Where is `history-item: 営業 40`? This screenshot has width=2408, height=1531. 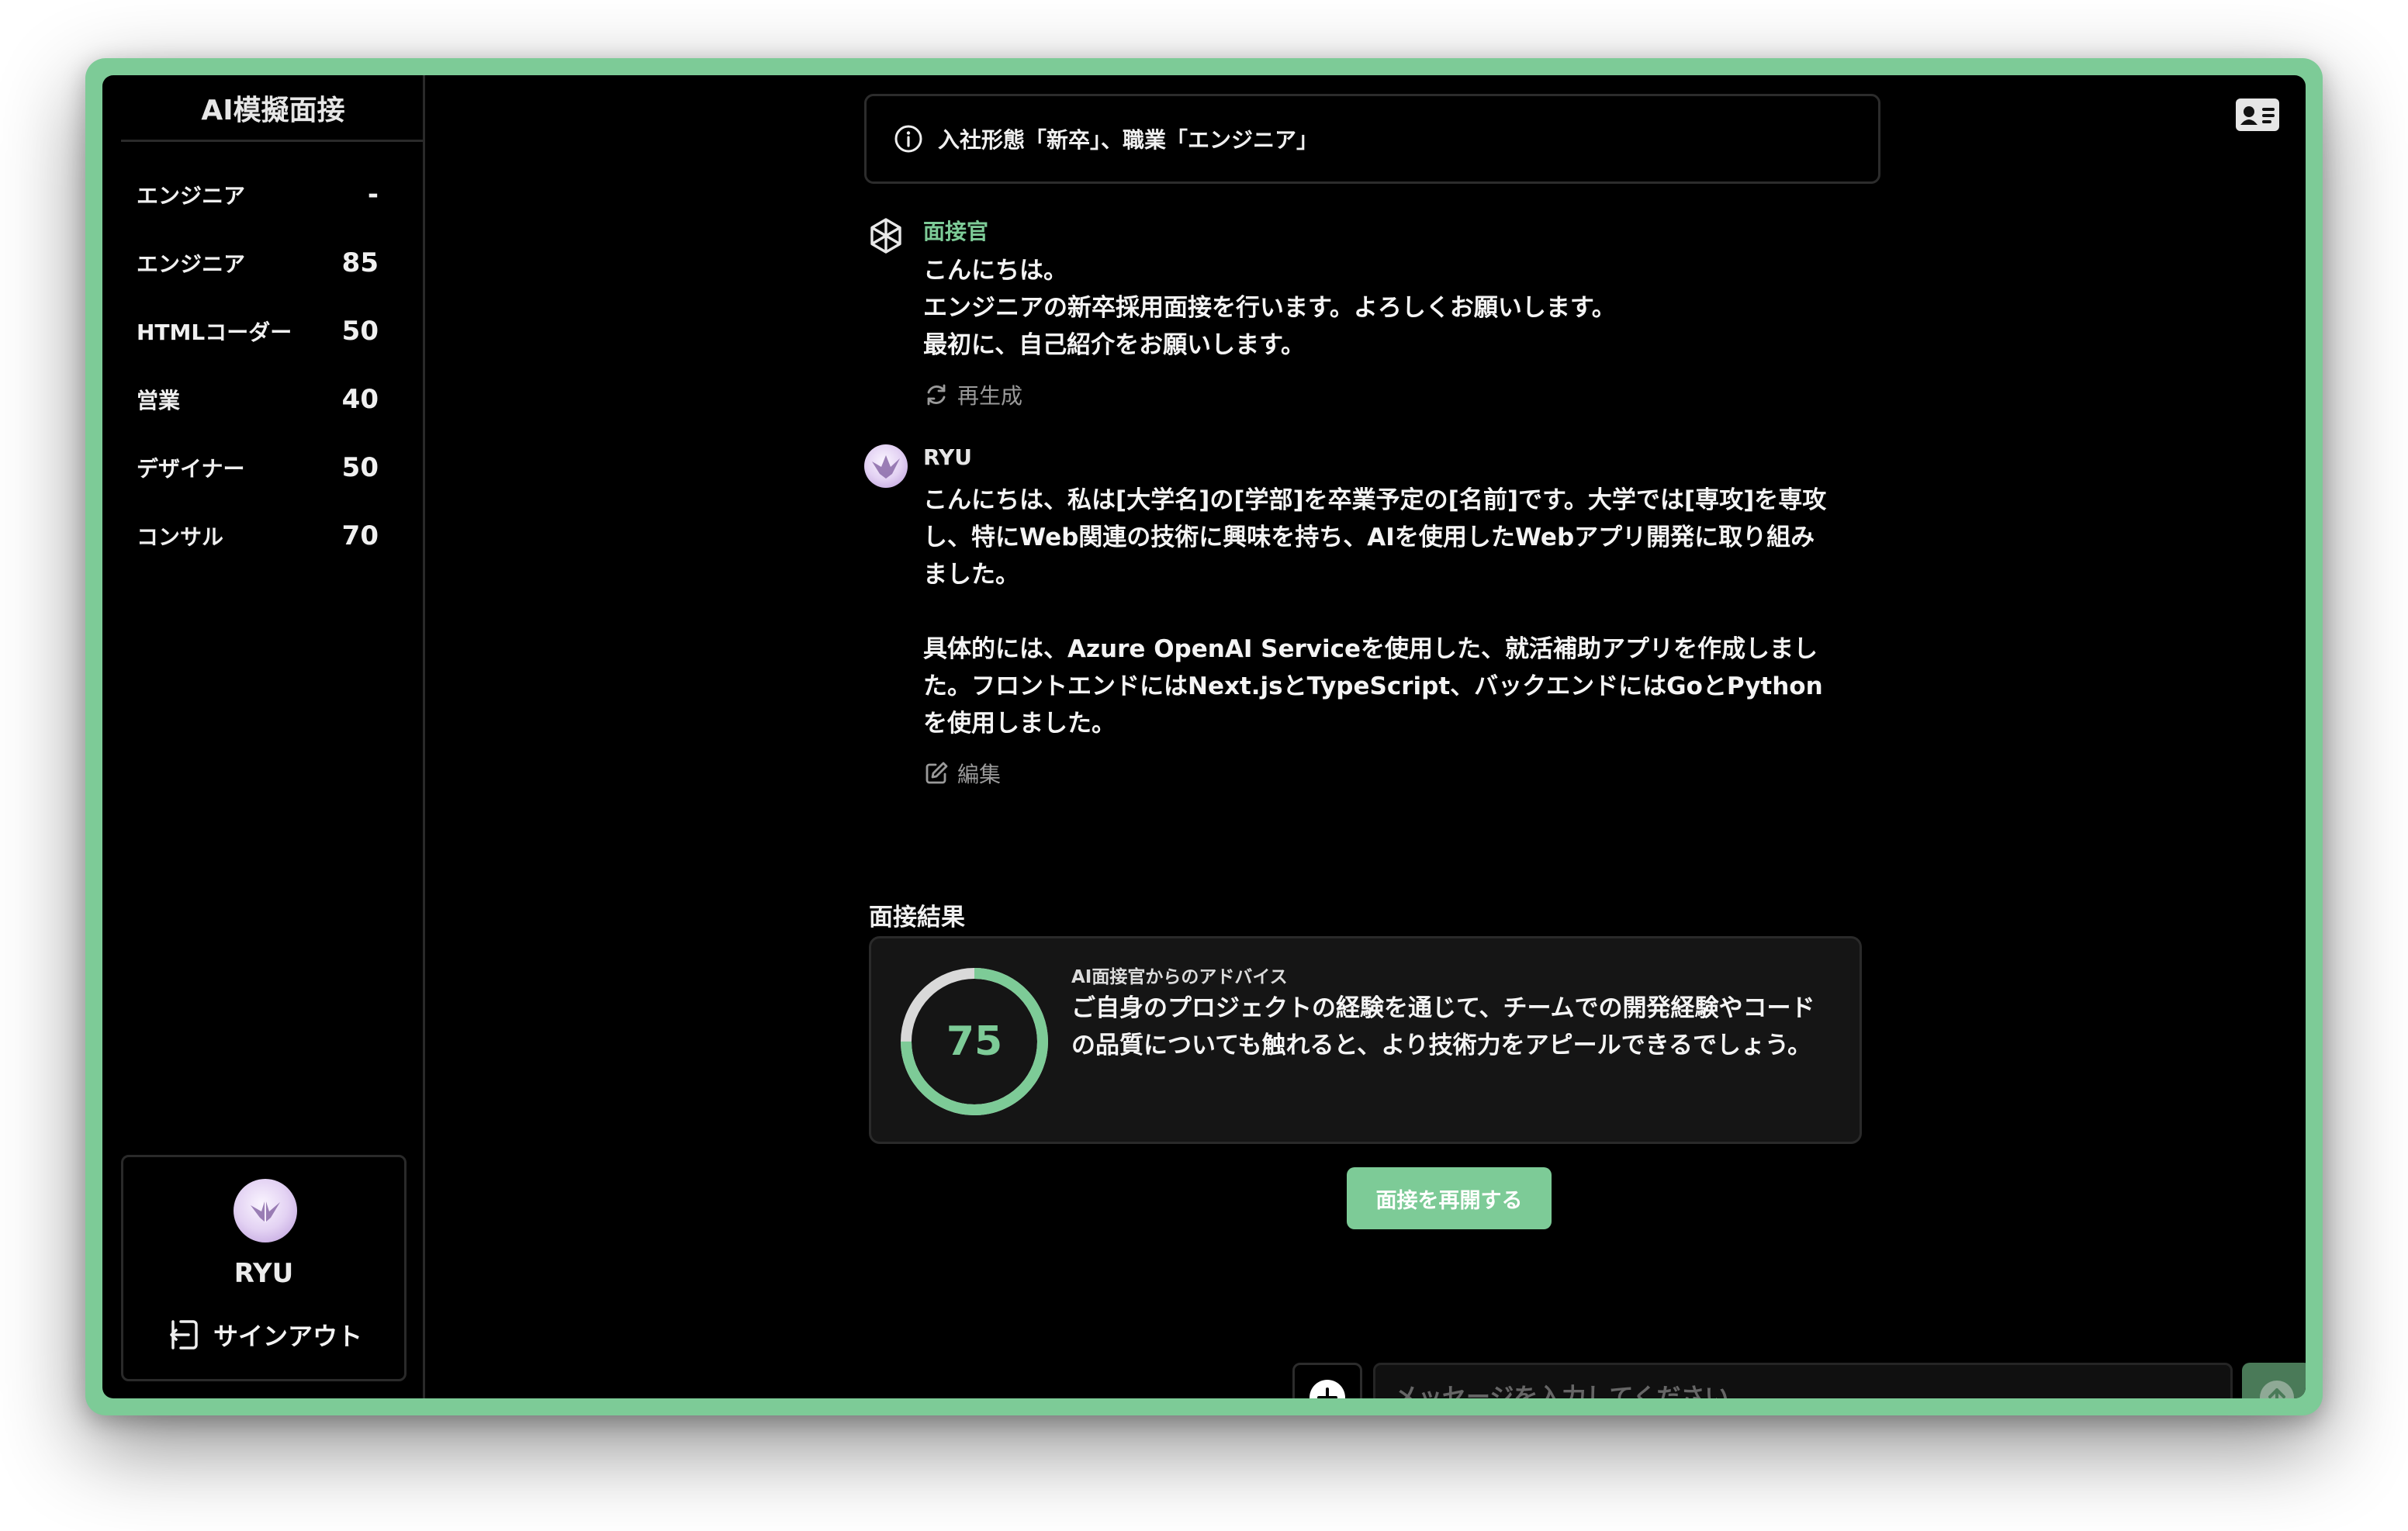
history-item: 営業 40 is located at coordinates (257, 399).